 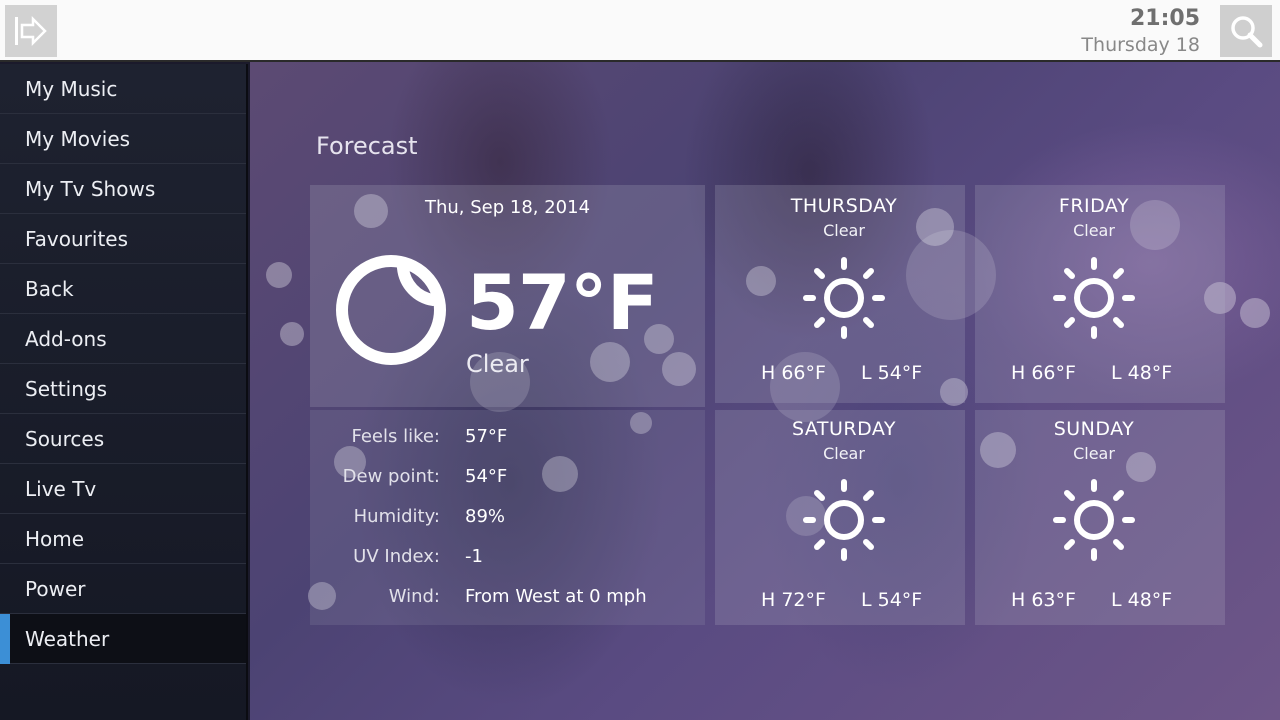 I want to click on exit-arrow-icon, so click(x=31, y=31).